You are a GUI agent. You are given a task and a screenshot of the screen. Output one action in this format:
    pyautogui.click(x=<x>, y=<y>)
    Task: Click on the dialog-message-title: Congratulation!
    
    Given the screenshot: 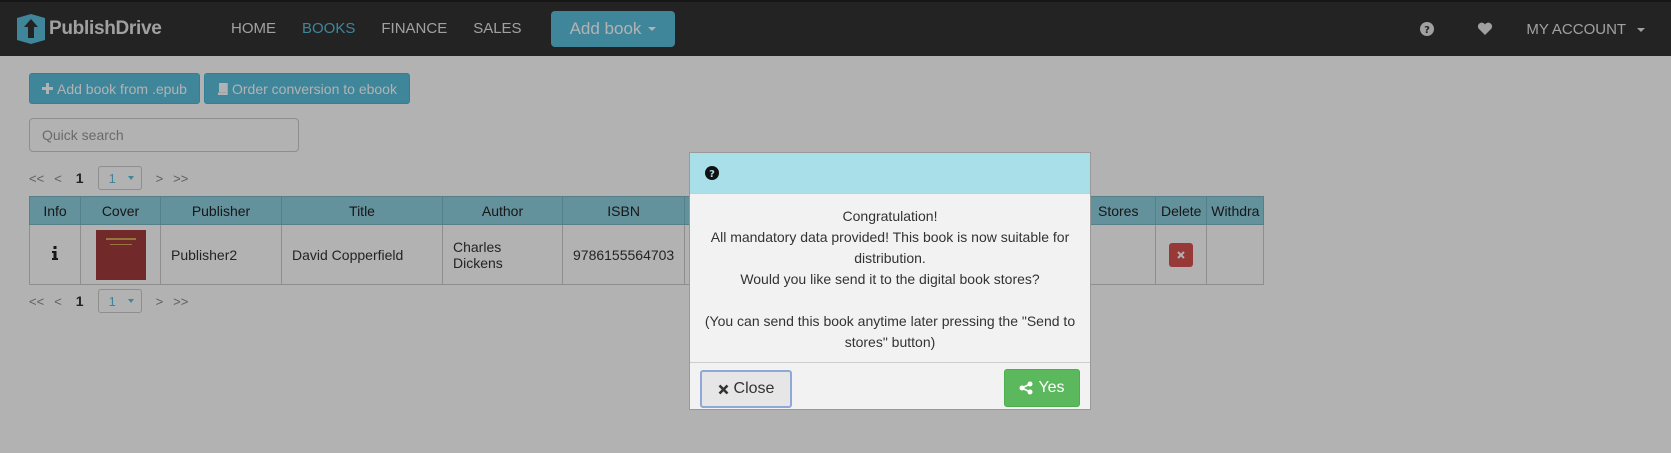 What is the action you would take?
    pyautogui.click(x=890, y=216)
    